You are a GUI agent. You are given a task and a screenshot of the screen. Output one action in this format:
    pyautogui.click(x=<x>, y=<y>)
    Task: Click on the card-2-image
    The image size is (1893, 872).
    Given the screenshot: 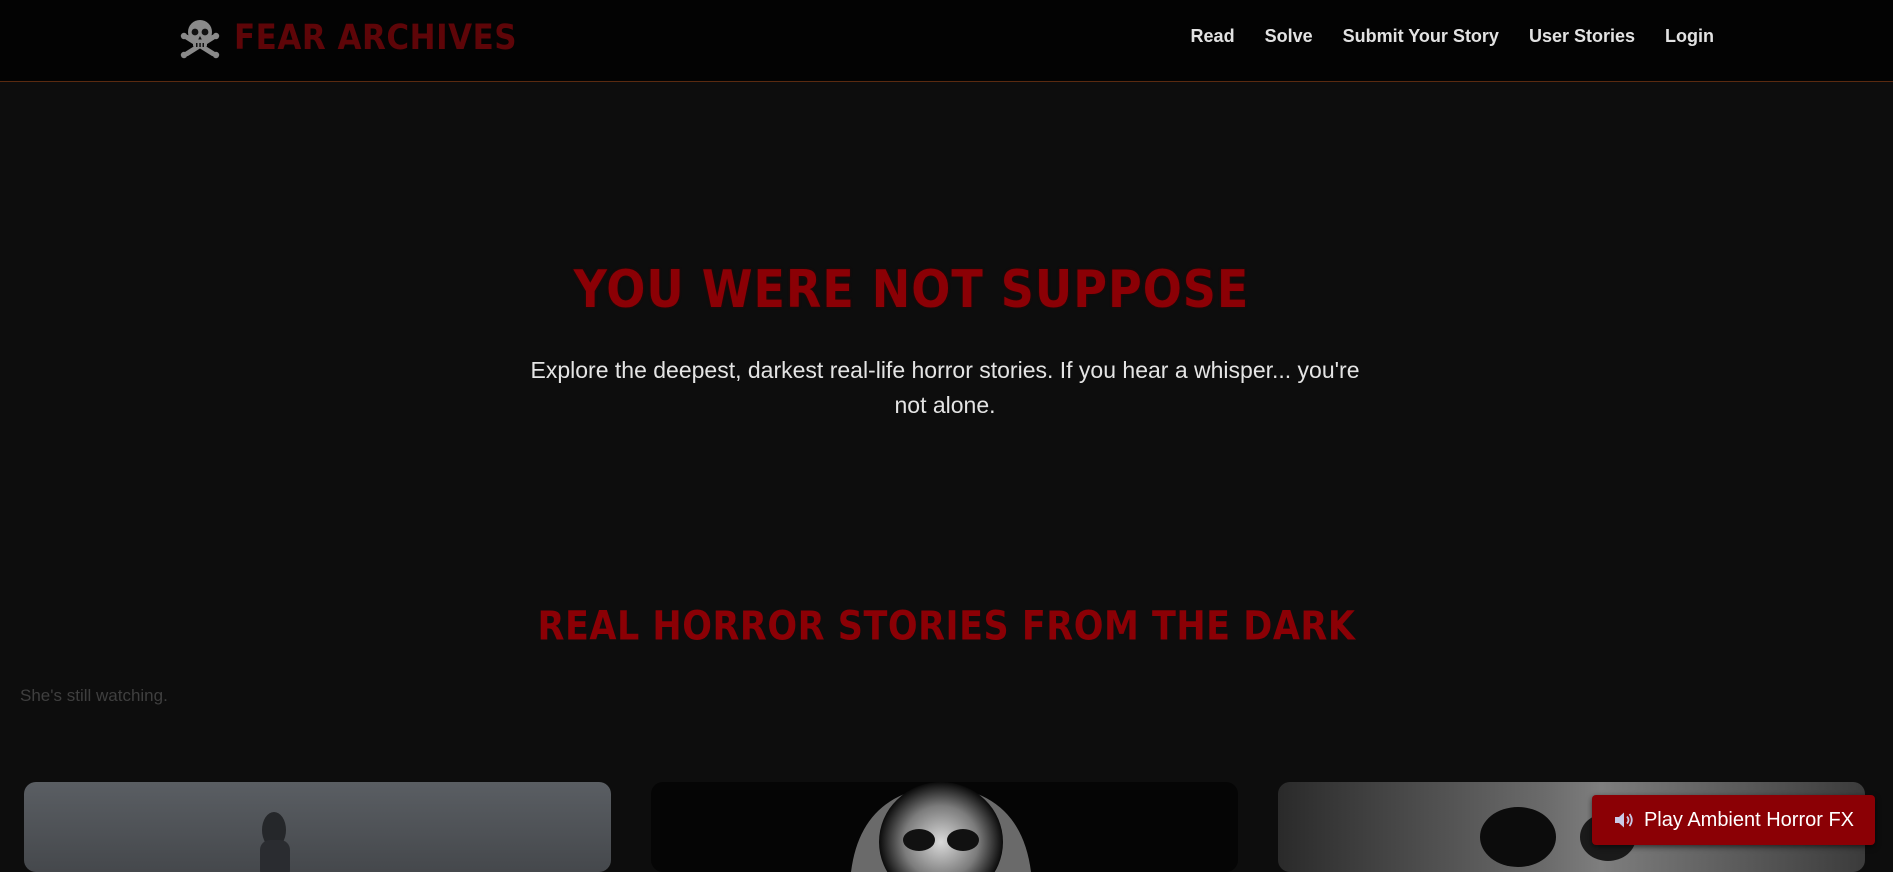 What is the action you would take?
    pyautogui.click(x=941, y=827)
    